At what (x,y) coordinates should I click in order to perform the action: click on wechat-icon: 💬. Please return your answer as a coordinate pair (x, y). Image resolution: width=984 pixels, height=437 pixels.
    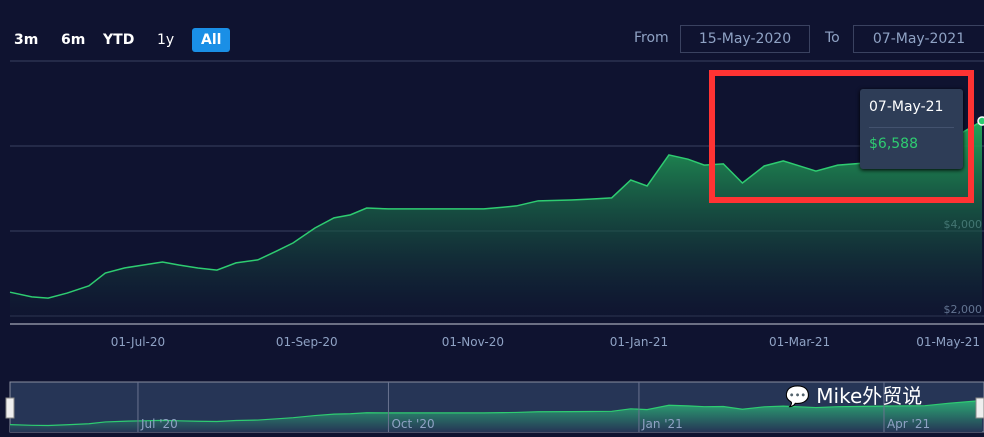
    Looking at the image, I should click on (797, 396).